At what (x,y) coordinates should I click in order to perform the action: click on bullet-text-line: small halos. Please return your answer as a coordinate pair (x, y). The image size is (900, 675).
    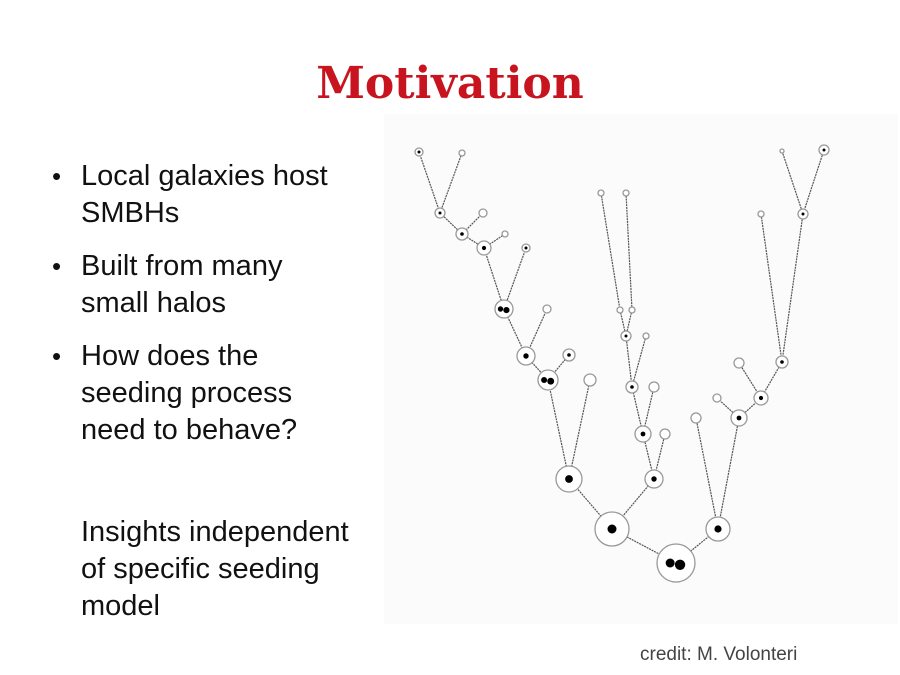
    Looking at the image, I should click on (154, 303).